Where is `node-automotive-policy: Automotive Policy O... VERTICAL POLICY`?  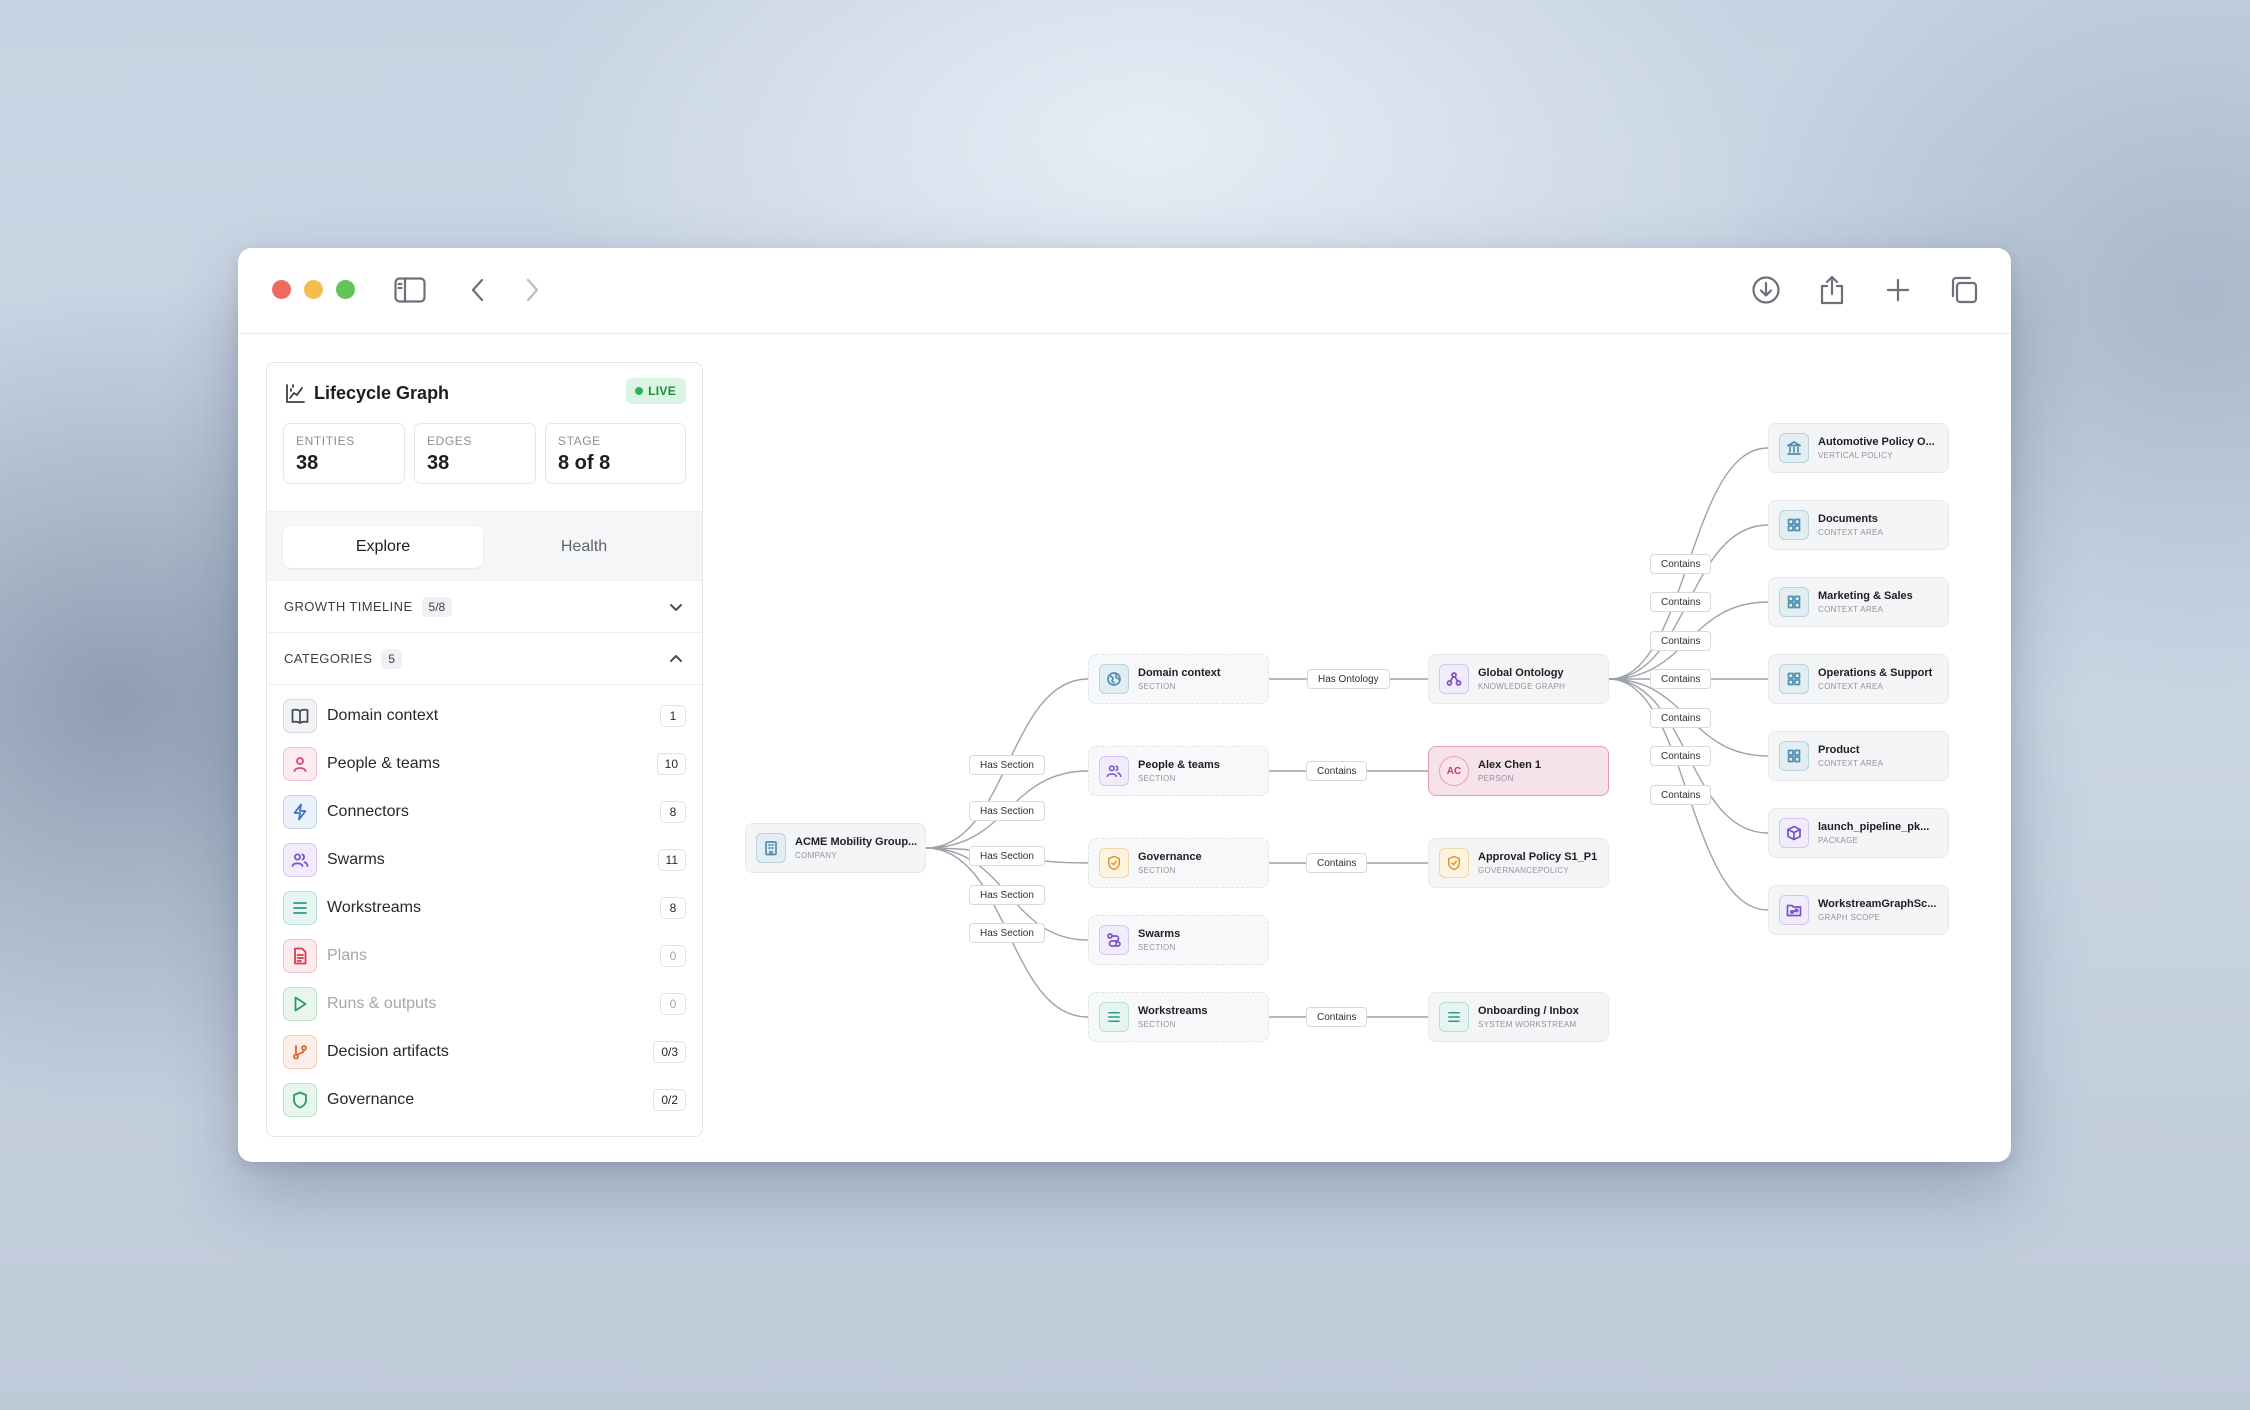 node-automotive-policy: Automotive Policy O... VERTICAL POLICY is located at coordinates (1858, 448).